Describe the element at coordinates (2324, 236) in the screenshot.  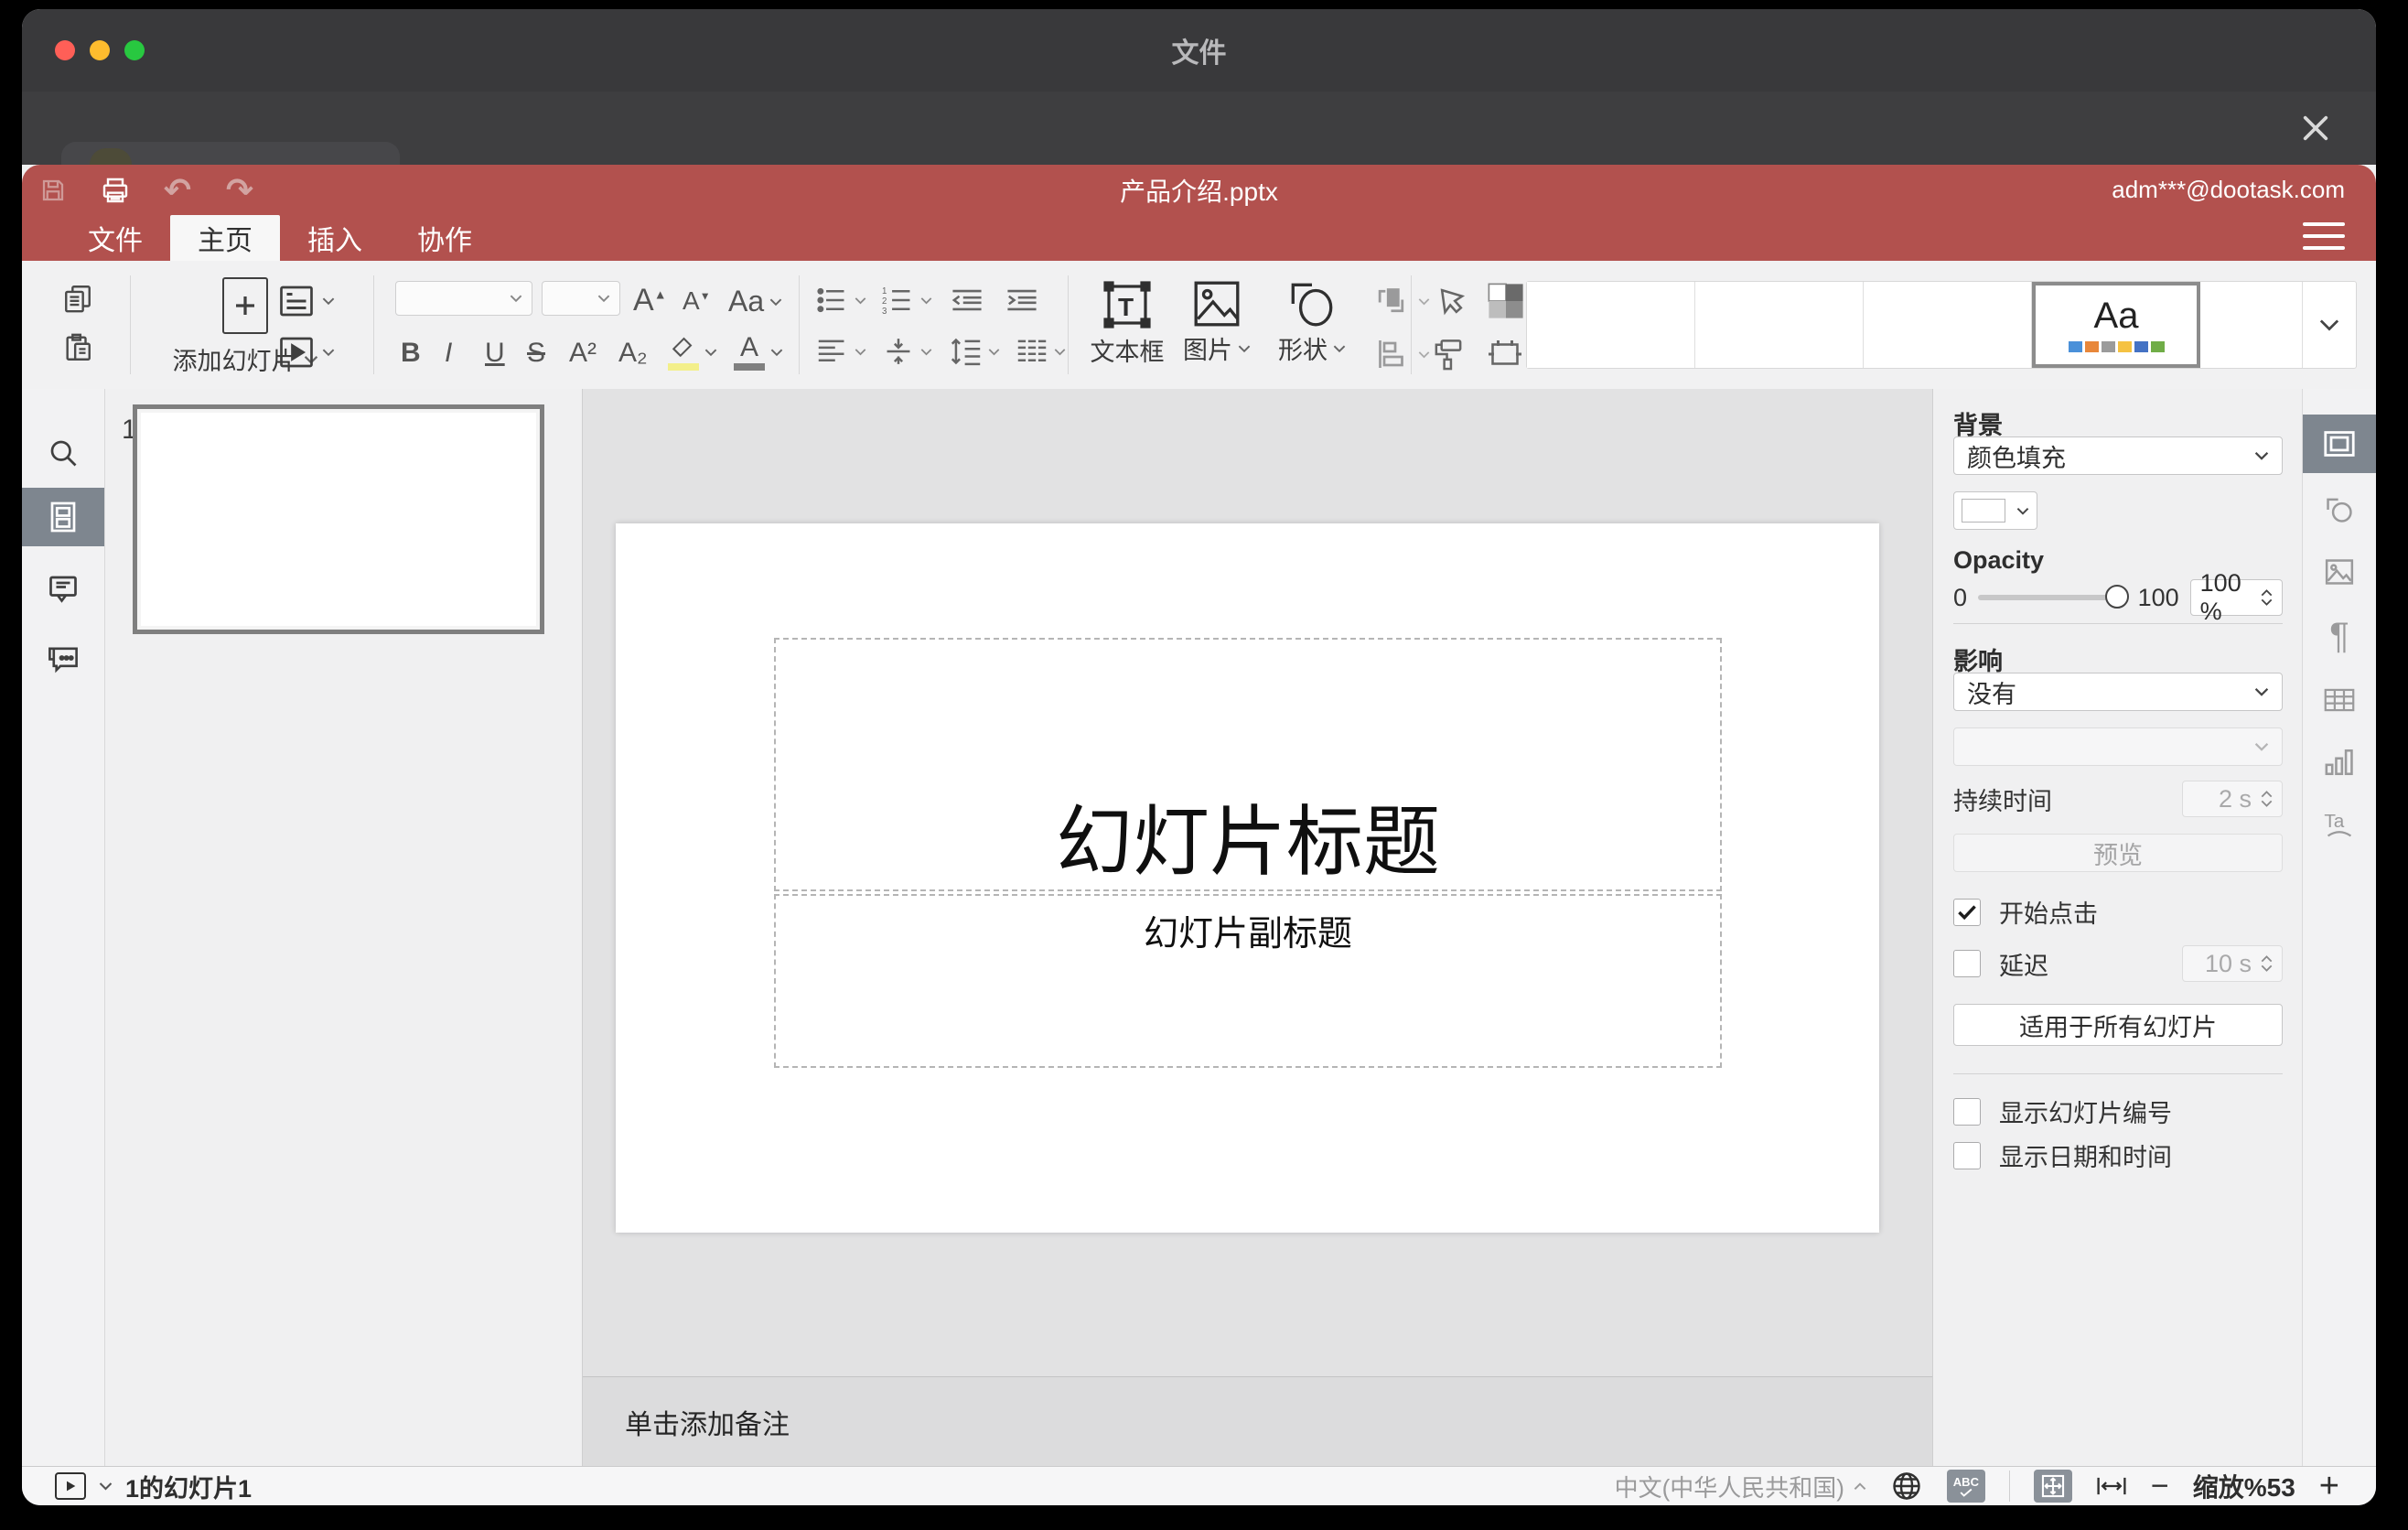
I see `menu-icon` at that location.